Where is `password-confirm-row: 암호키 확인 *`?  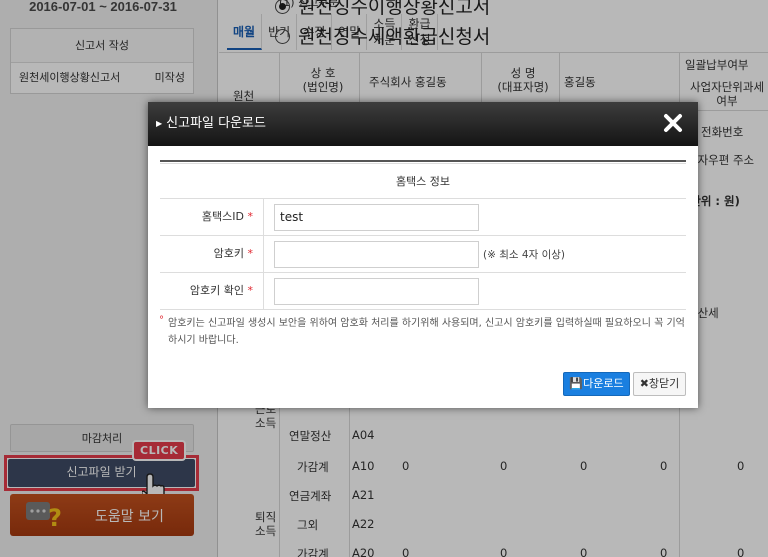
password-confirm-row: 암호키 확인 * is located at coordinates (423, 291).